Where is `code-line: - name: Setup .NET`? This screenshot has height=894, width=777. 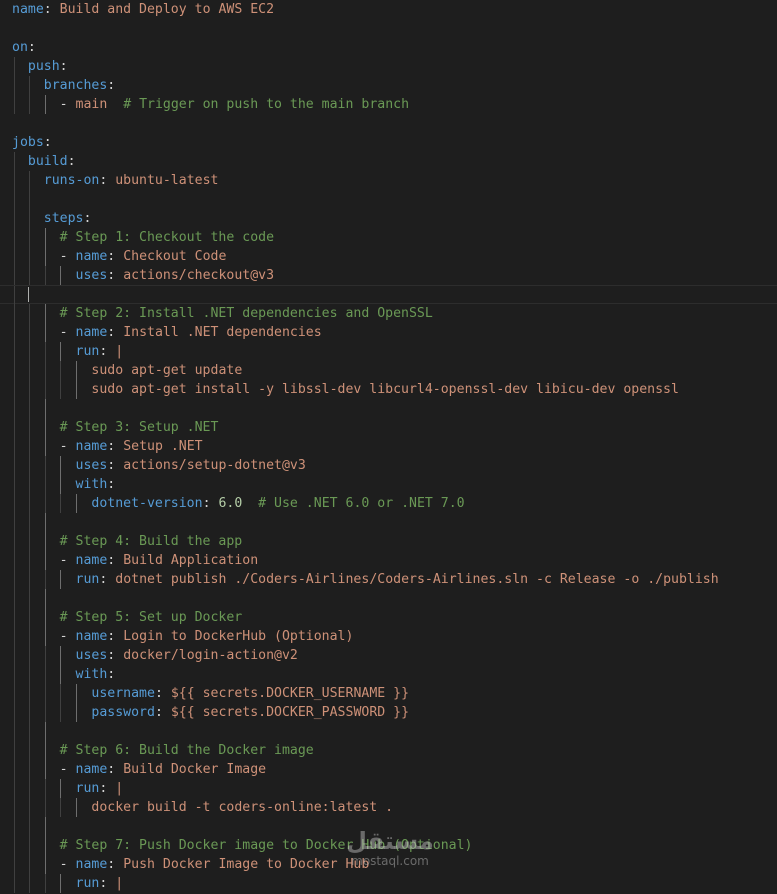
code-line: - name: Setup .NET is located at coordinates (388, 446).